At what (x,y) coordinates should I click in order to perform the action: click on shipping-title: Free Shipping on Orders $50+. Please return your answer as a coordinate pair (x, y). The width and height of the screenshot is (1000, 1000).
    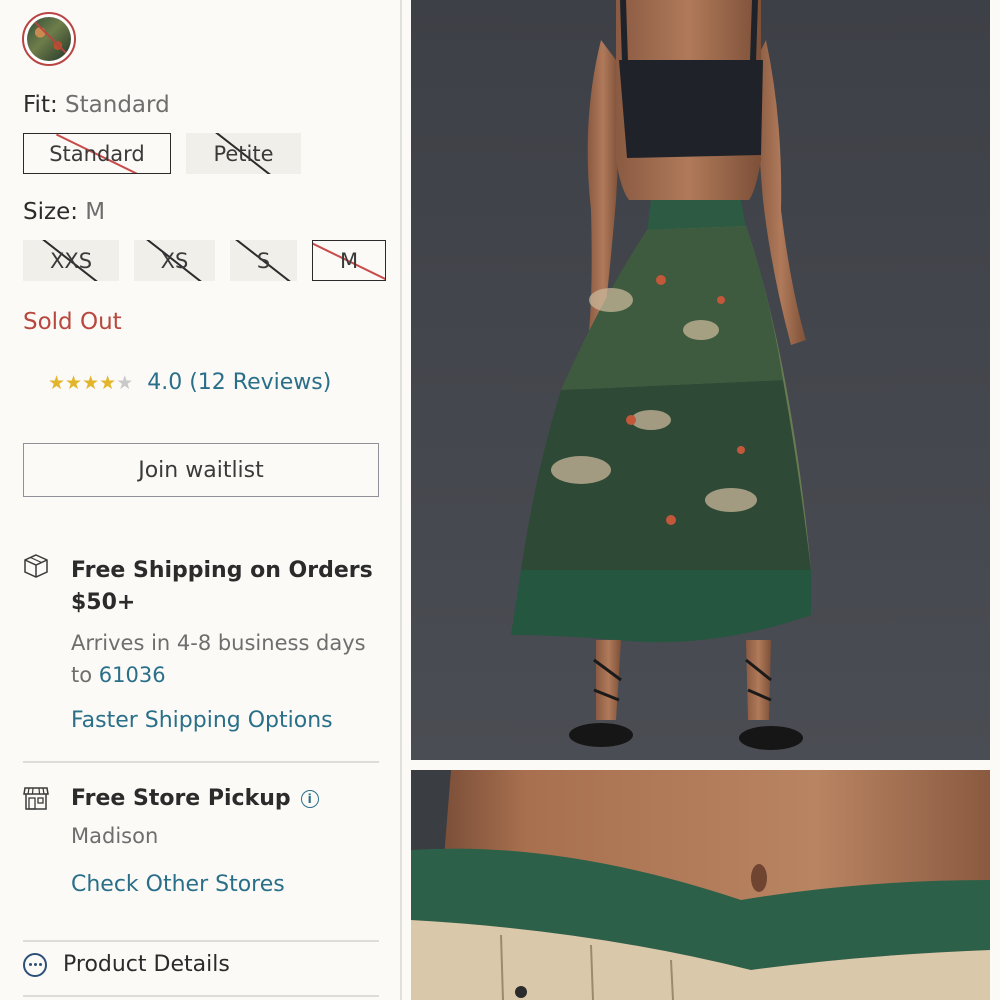
    Looking at the image, I should click on (222, 586).